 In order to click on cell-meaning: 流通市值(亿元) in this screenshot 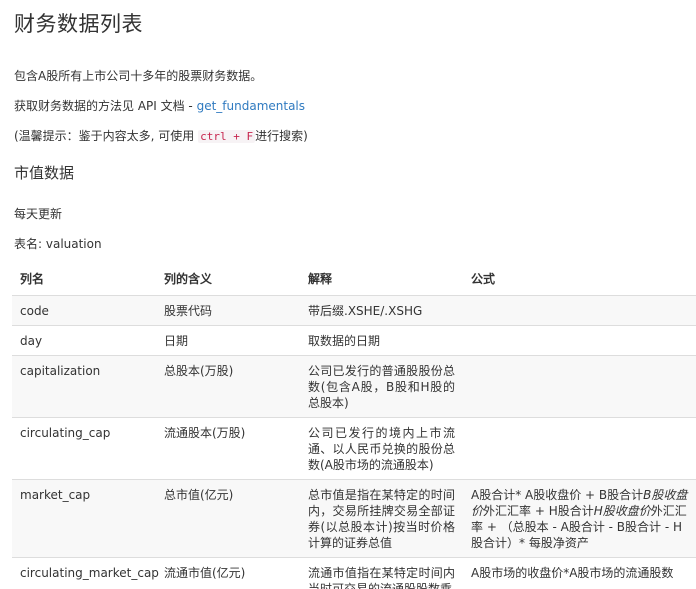, I will do `click(228, 573)`.